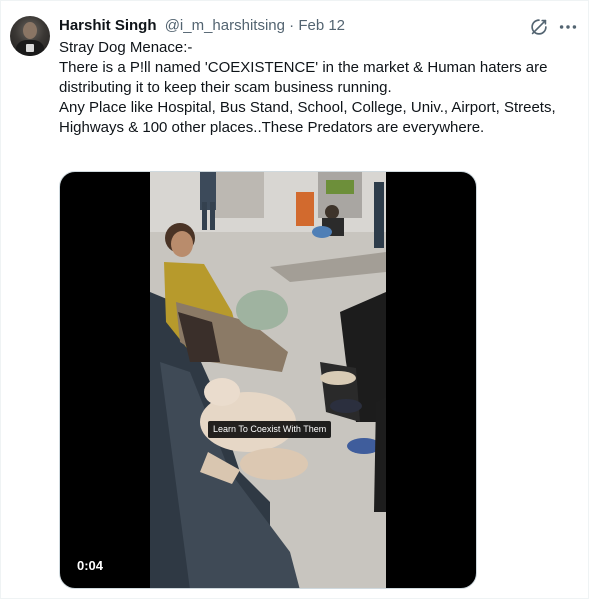  Describe the element at coordinates (225, 25) in the screenshot. I see `author-handle: @i_m_harshitsing` at that location.